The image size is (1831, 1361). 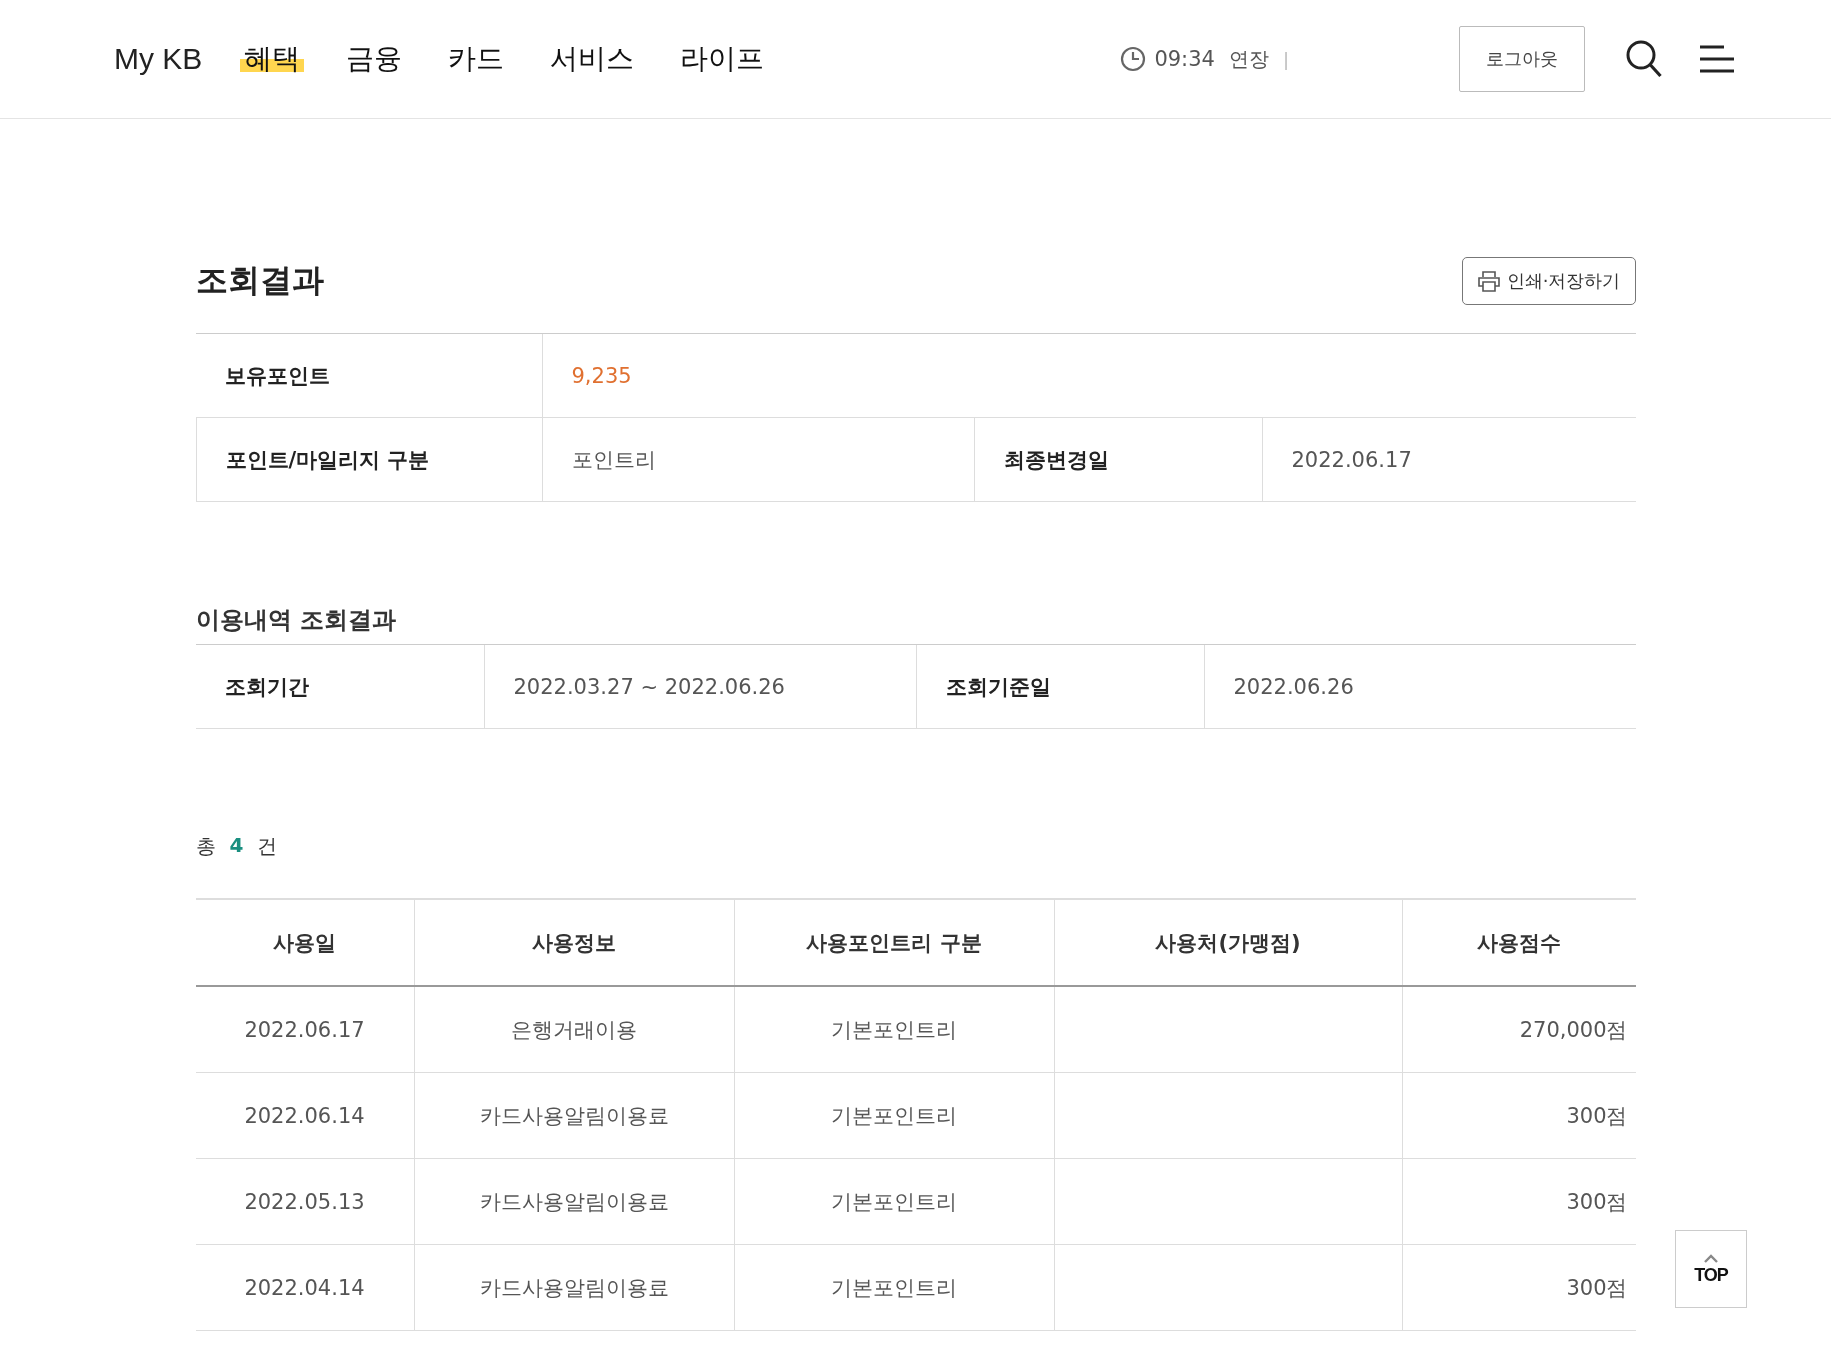 I want to click on clock-icon, so click(x=1133, y=59).